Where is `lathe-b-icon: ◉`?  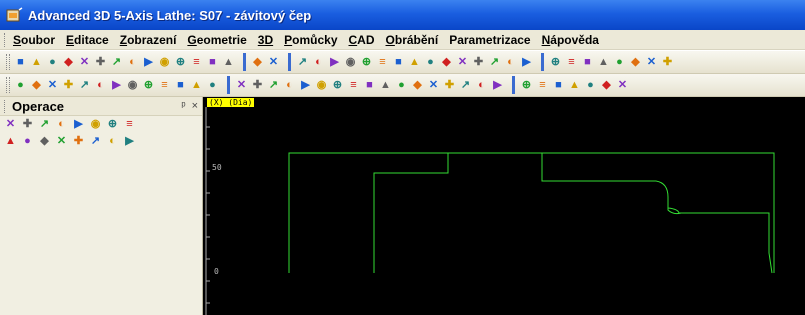 lathe-b-icon: ◉ is located at coordinates (321, 85).